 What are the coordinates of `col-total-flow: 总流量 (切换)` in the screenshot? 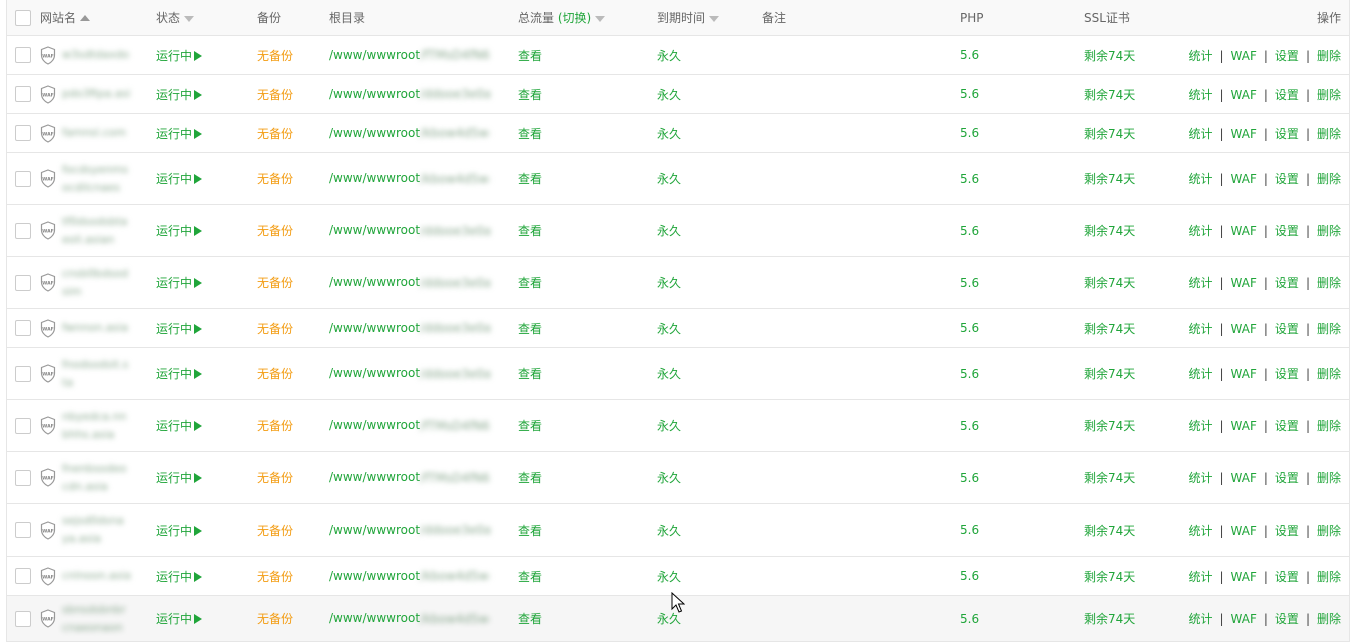 It's located at (587, 17).